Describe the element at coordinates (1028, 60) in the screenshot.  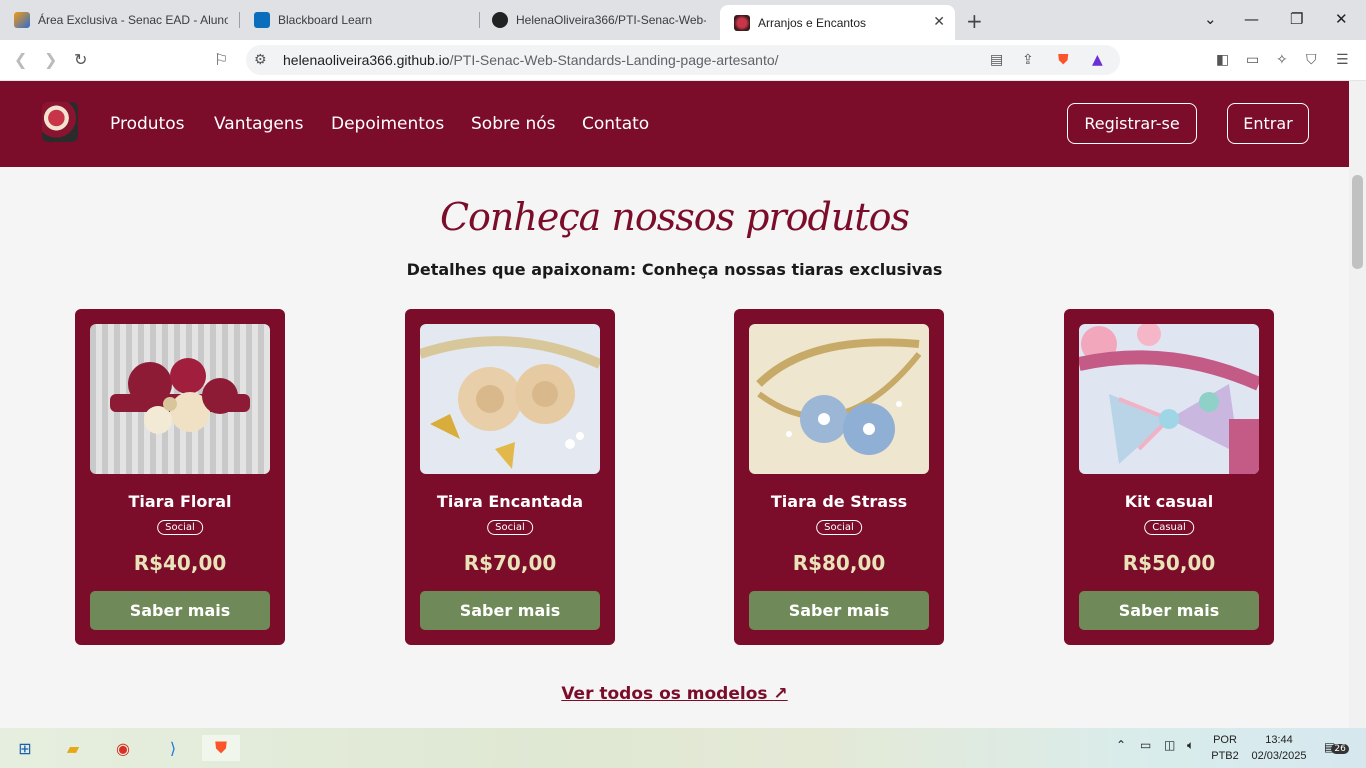
I see `share-icon: ⇪` at that location.